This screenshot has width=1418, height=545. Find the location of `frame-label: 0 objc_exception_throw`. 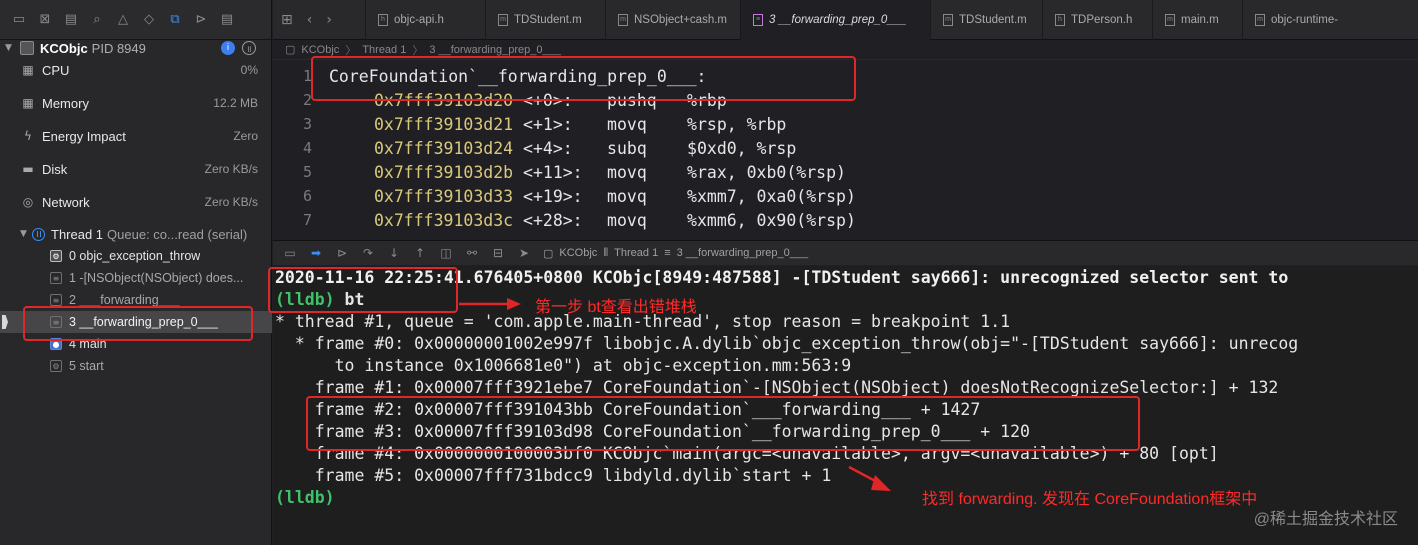

frame-label: 0 objc_exception_throw is located at coordinates (135, 256).